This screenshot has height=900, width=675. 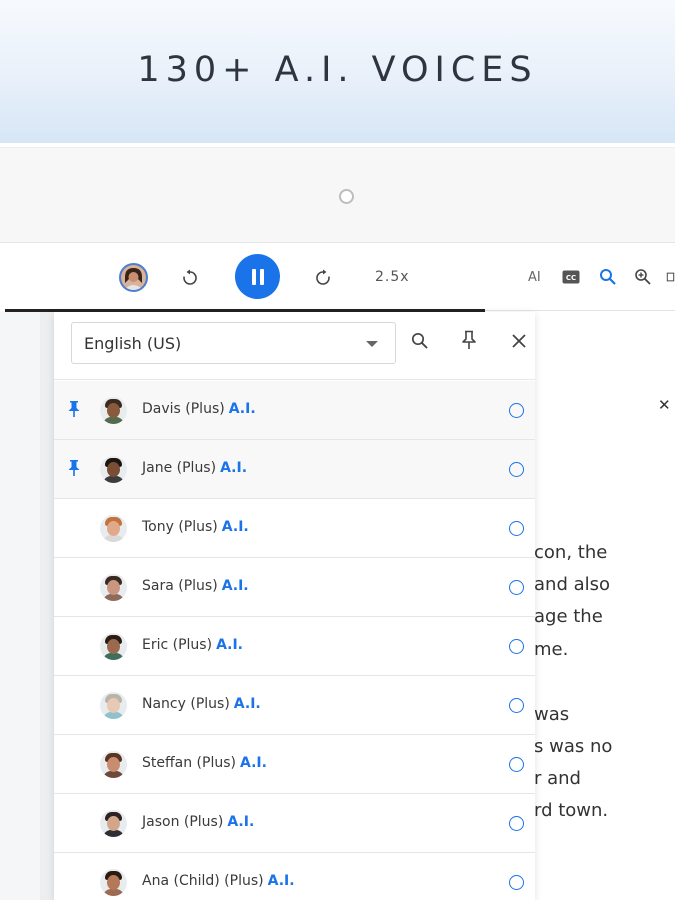 What do you see at coordinates (47, 606) in the screenshot?
I see `document-edge` at bounding box center [47, 606].